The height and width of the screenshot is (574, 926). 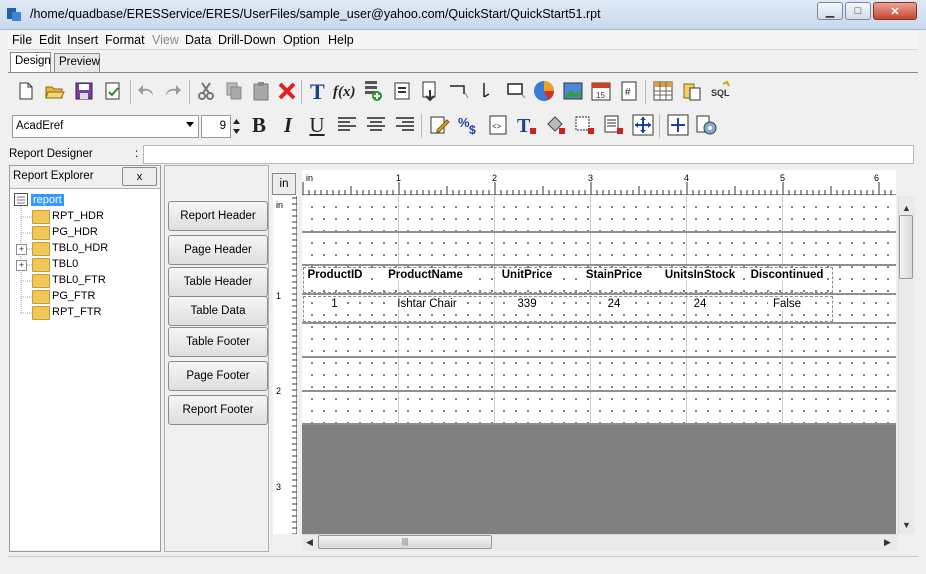 I want to click on menu-data: Data, so click(x=198, y=40).